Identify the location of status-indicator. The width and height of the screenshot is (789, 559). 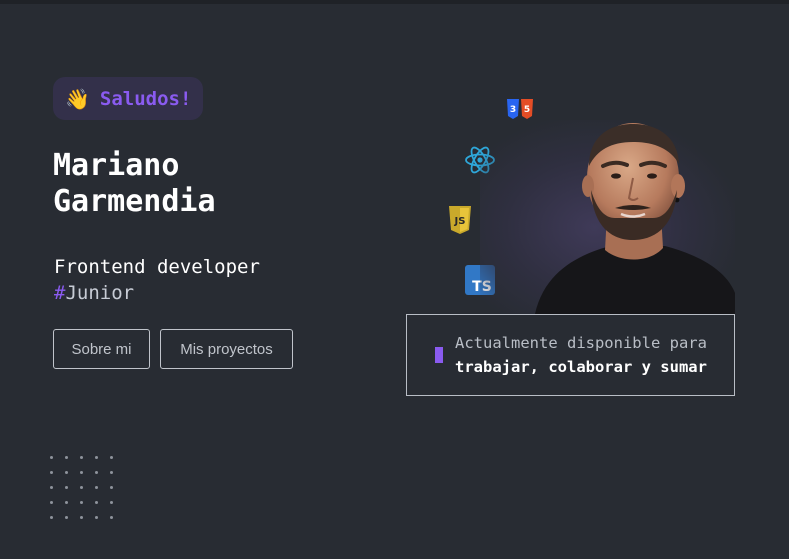
(439, 355).